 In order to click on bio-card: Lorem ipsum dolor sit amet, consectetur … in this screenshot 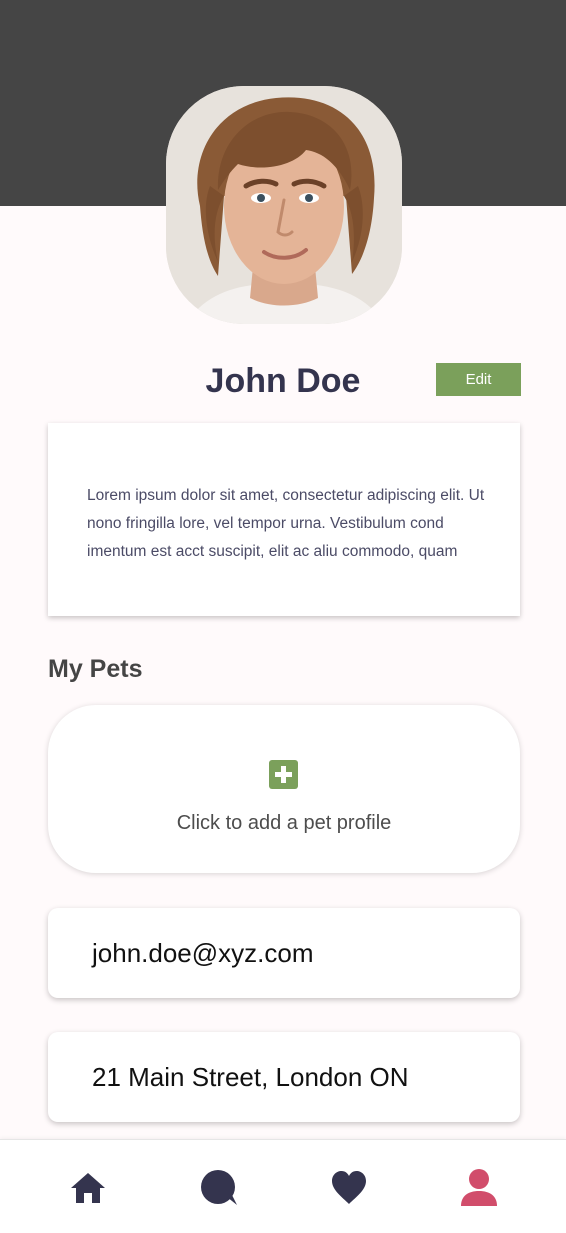, I will do `click(284, 519)`.